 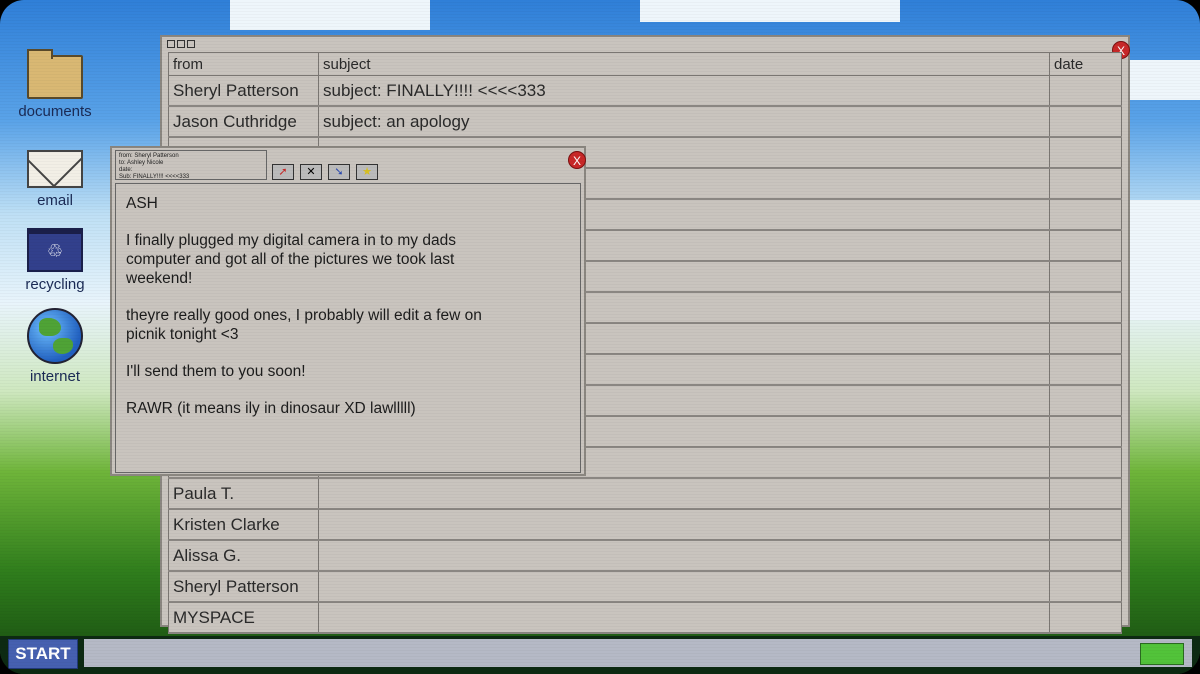 I want to click on window-controls-icon, so click(x=181, y=44).